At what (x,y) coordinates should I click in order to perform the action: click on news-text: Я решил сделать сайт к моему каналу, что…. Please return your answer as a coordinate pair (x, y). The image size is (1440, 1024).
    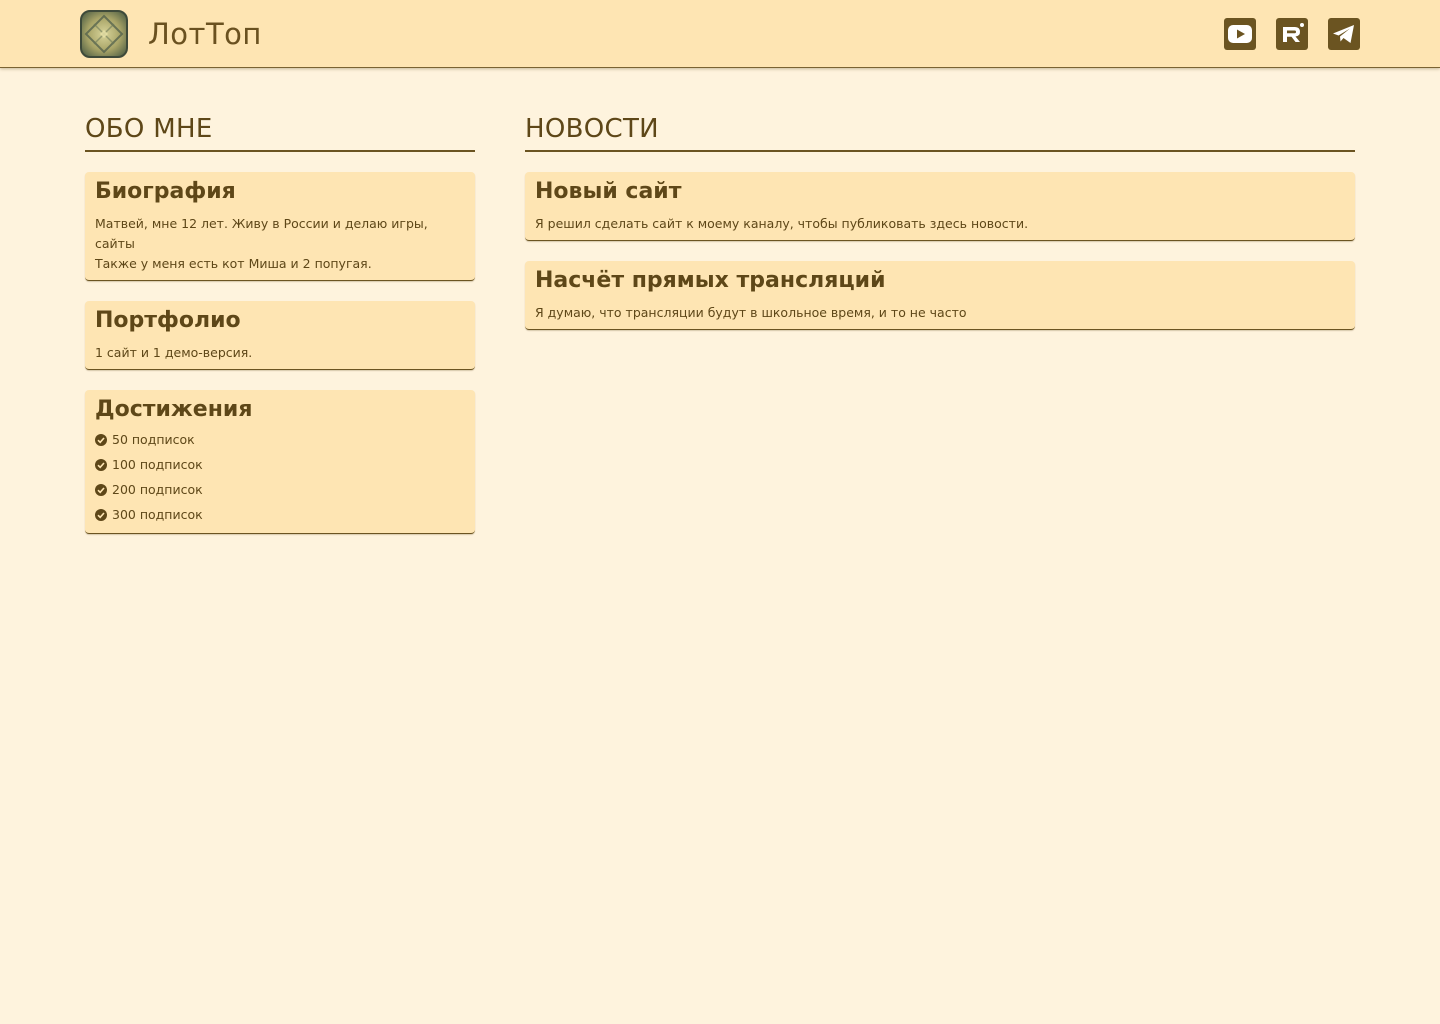
    Looking at the image, I should click on (782, 223).